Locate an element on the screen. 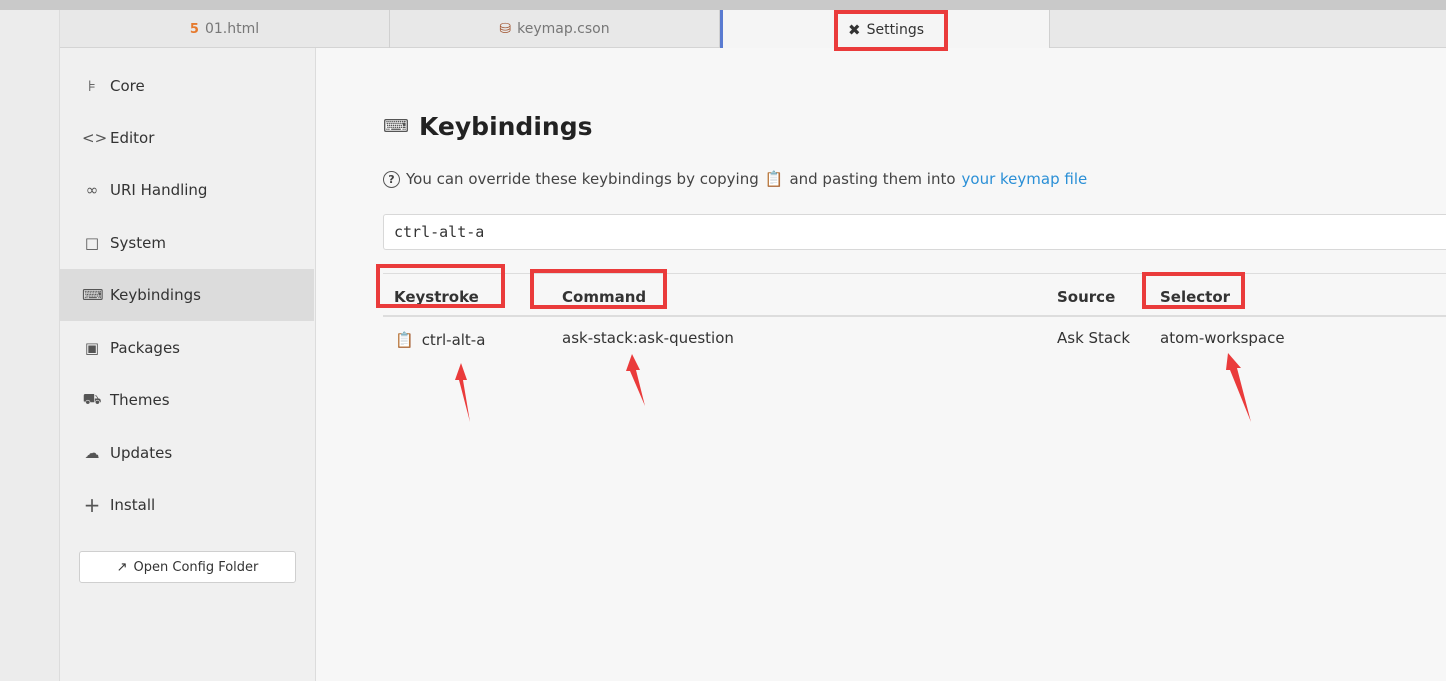 This screenshot has width=1446, height=681. annotation-arrow-command is located at coordinates (635, 380).